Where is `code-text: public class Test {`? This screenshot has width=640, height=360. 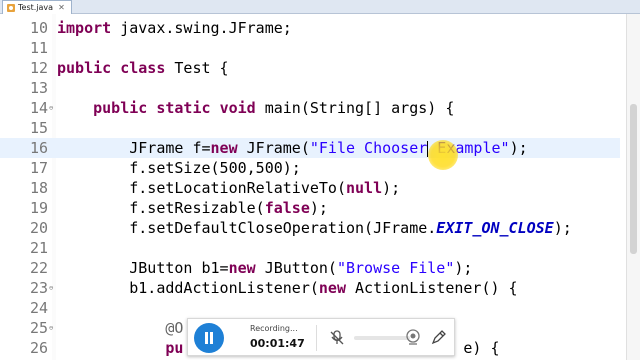
code-text: public class Test { is located at coordinates (143, 68).